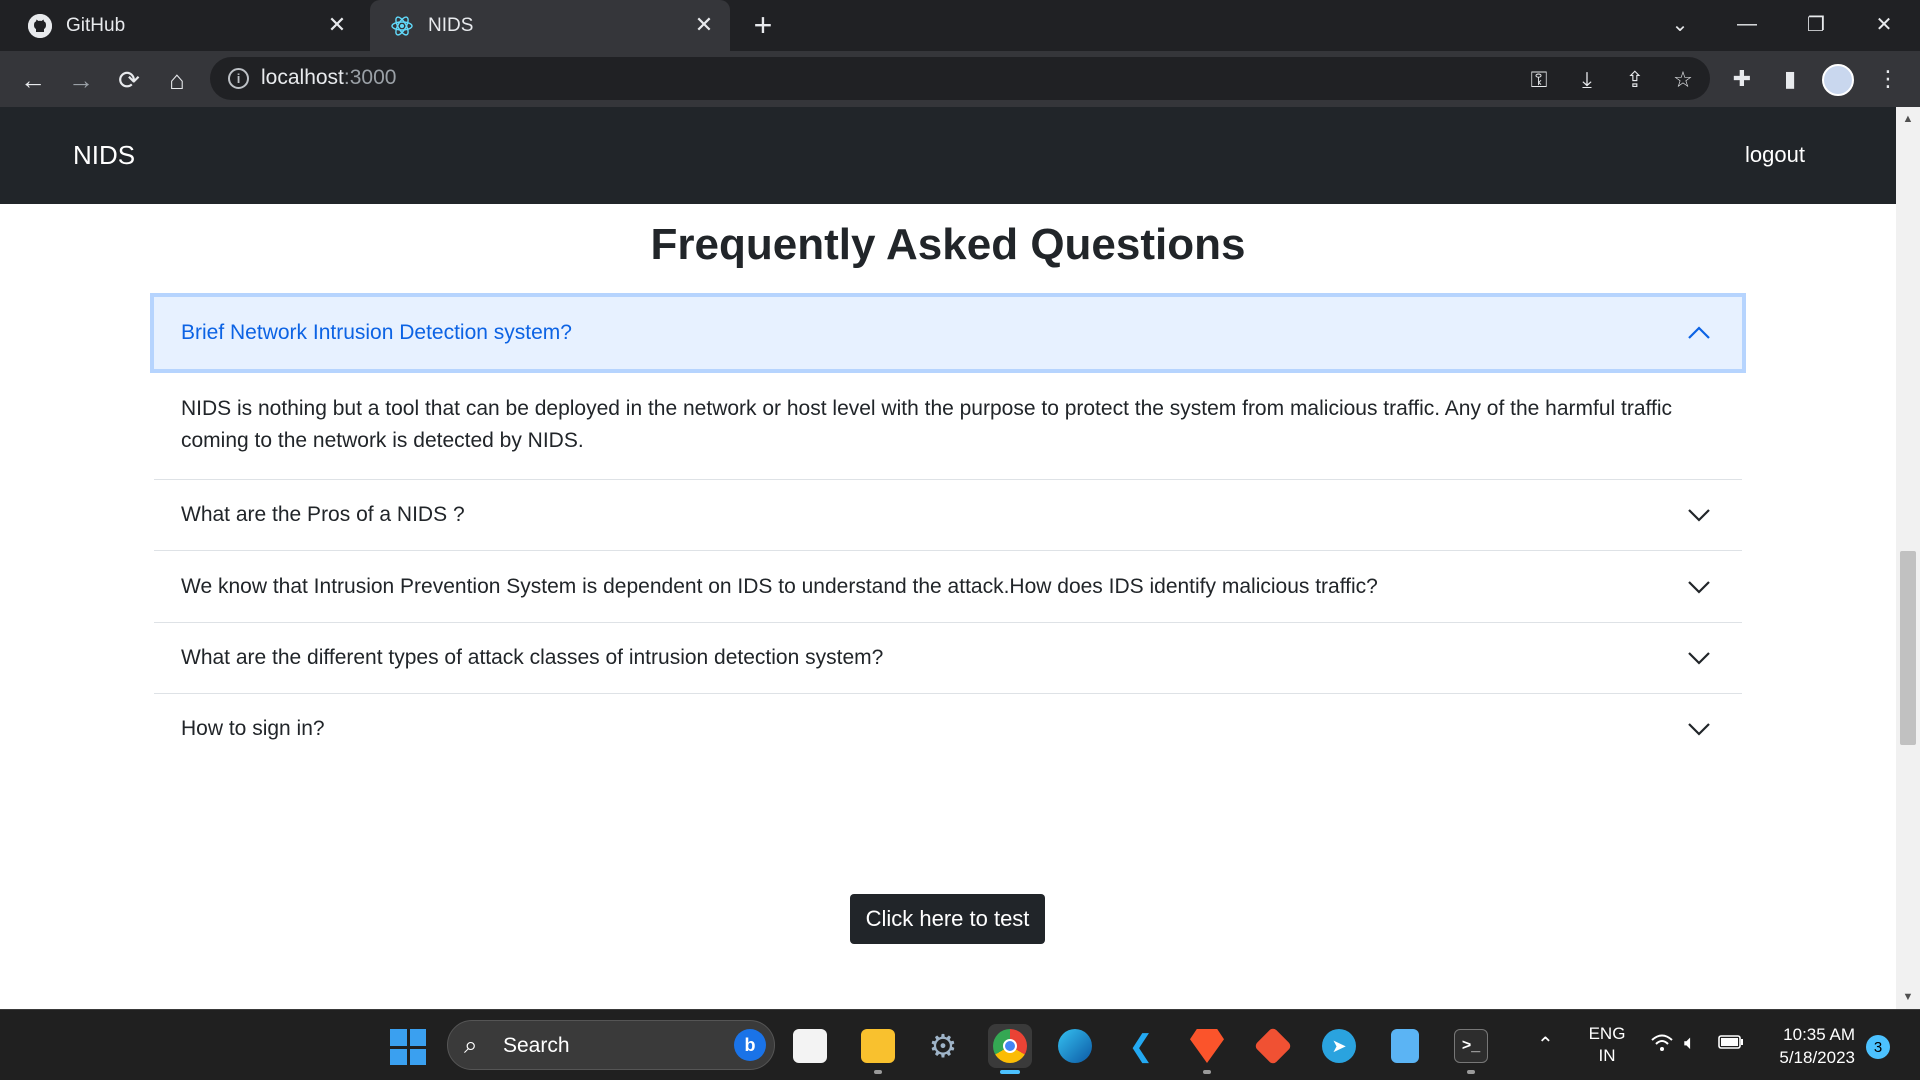 This screenshot has height=1080, width=1920. What do you see at coordinates (947, 919) in the screenshot?
I see `click-here-to-test-button: Click here to test` at bounding box center [947, 919].